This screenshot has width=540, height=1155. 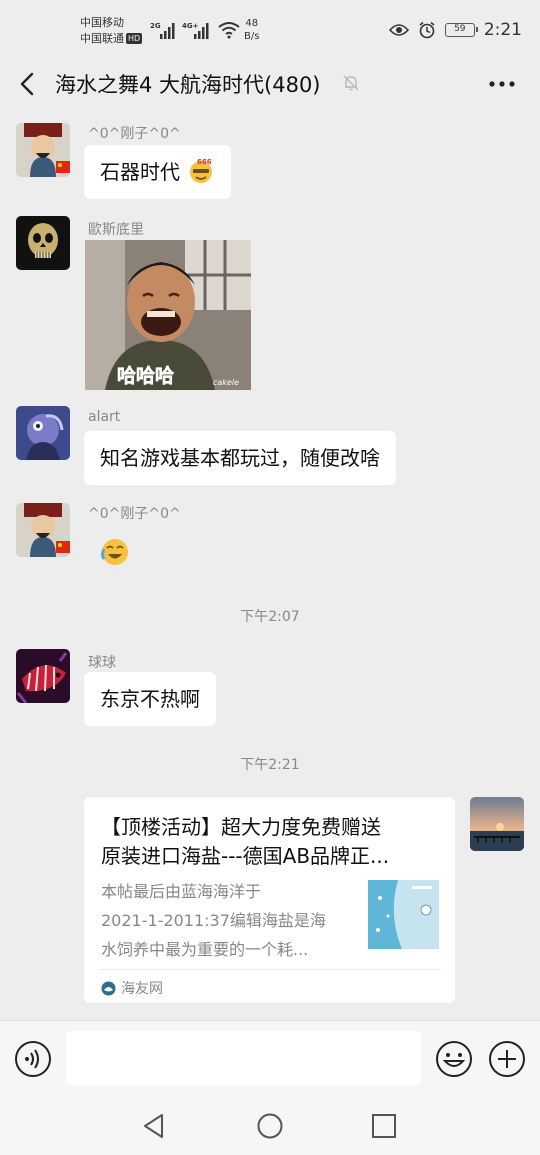 What do you see at coordinates (204, 162) in the screenshot?
I see `svg-text: 666` at bounding box center [204, 162].